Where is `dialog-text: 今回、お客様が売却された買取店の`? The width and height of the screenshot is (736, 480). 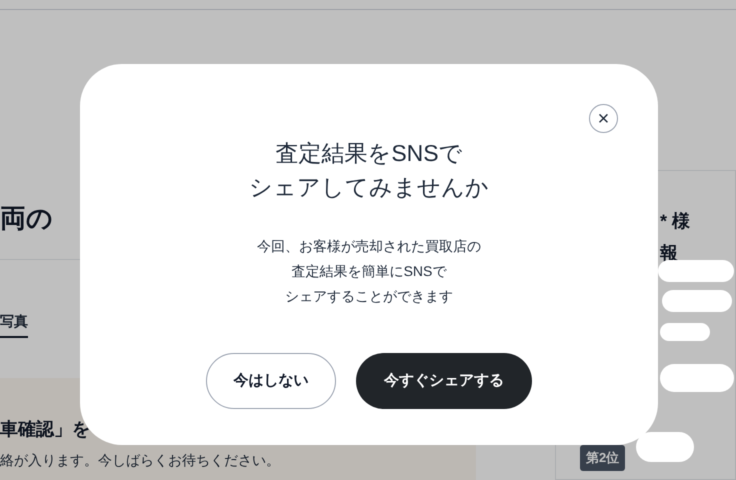
dialog-text: 今回、お客様が売却された買取店の is located at coordinates (369, 246).